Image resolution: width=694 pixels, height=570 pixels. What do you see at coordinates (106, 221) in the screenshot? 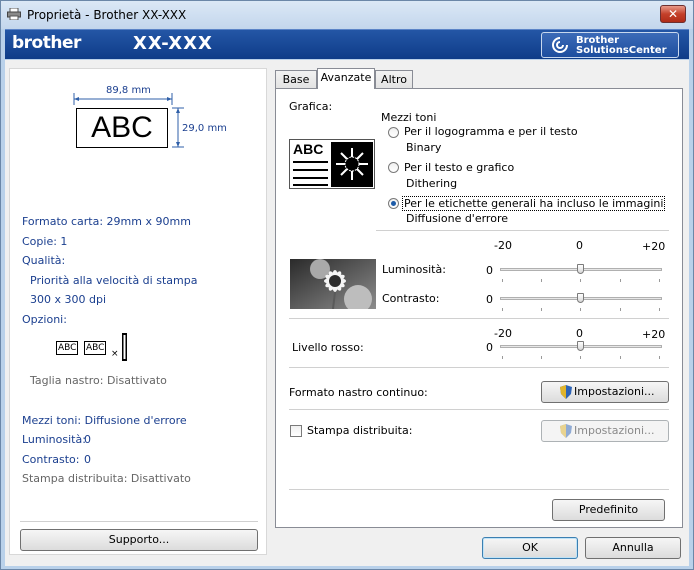
I see `paper-size: Formato carta: 29mm x 90mm` at bounding box center [106, 221].